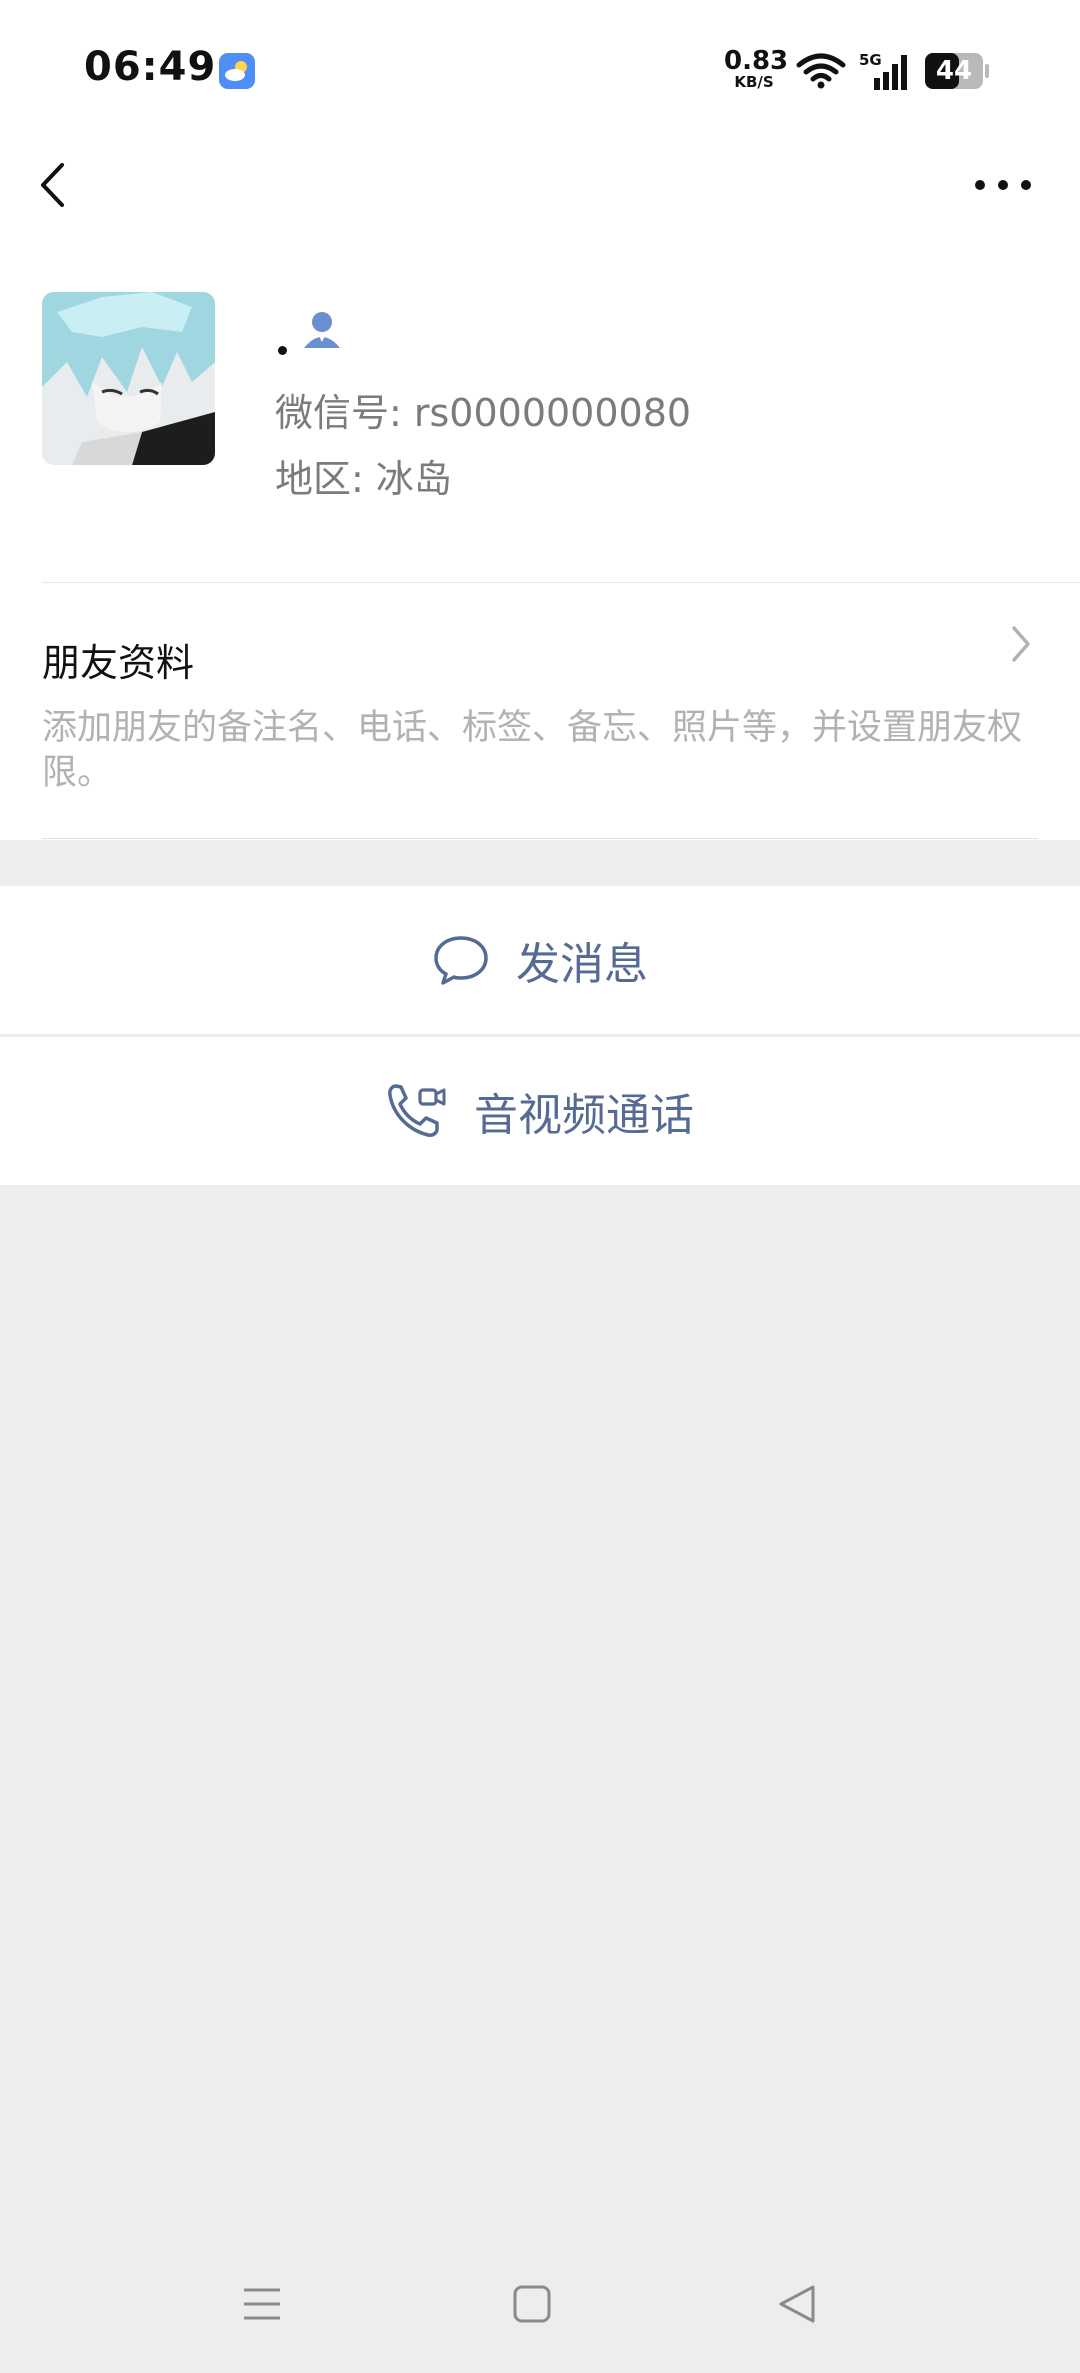  I want to click on video-call-button: 音视频通话, so click(540, 1111).